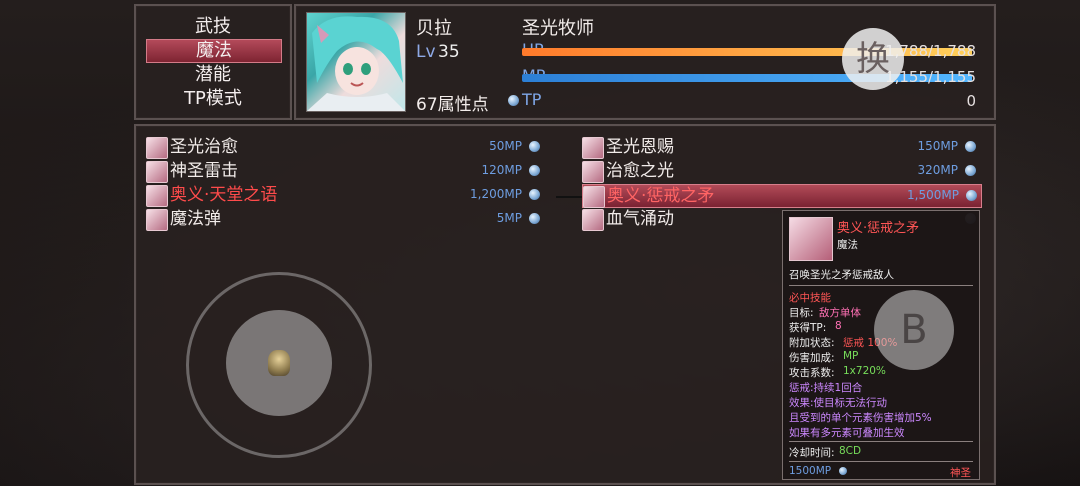 This screenshot has width=1080, height=486. What do you see at coordinates (661, 196) in the screenshot?
I see `skill-name: 奥义·惩戒之矛` at bounding box center [661, 196].